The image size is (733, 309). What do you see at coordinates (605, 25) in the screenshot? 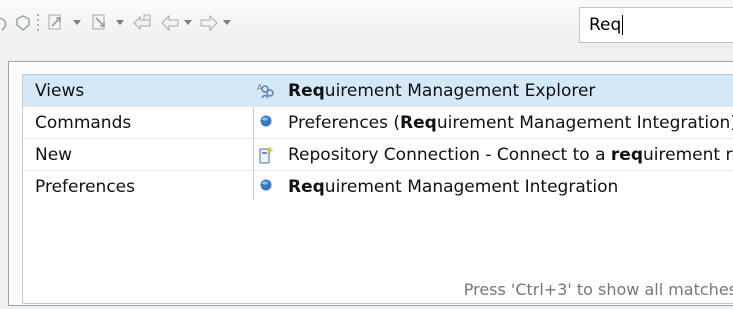
I see `search-value: Req` at bounding box center [605, 25].